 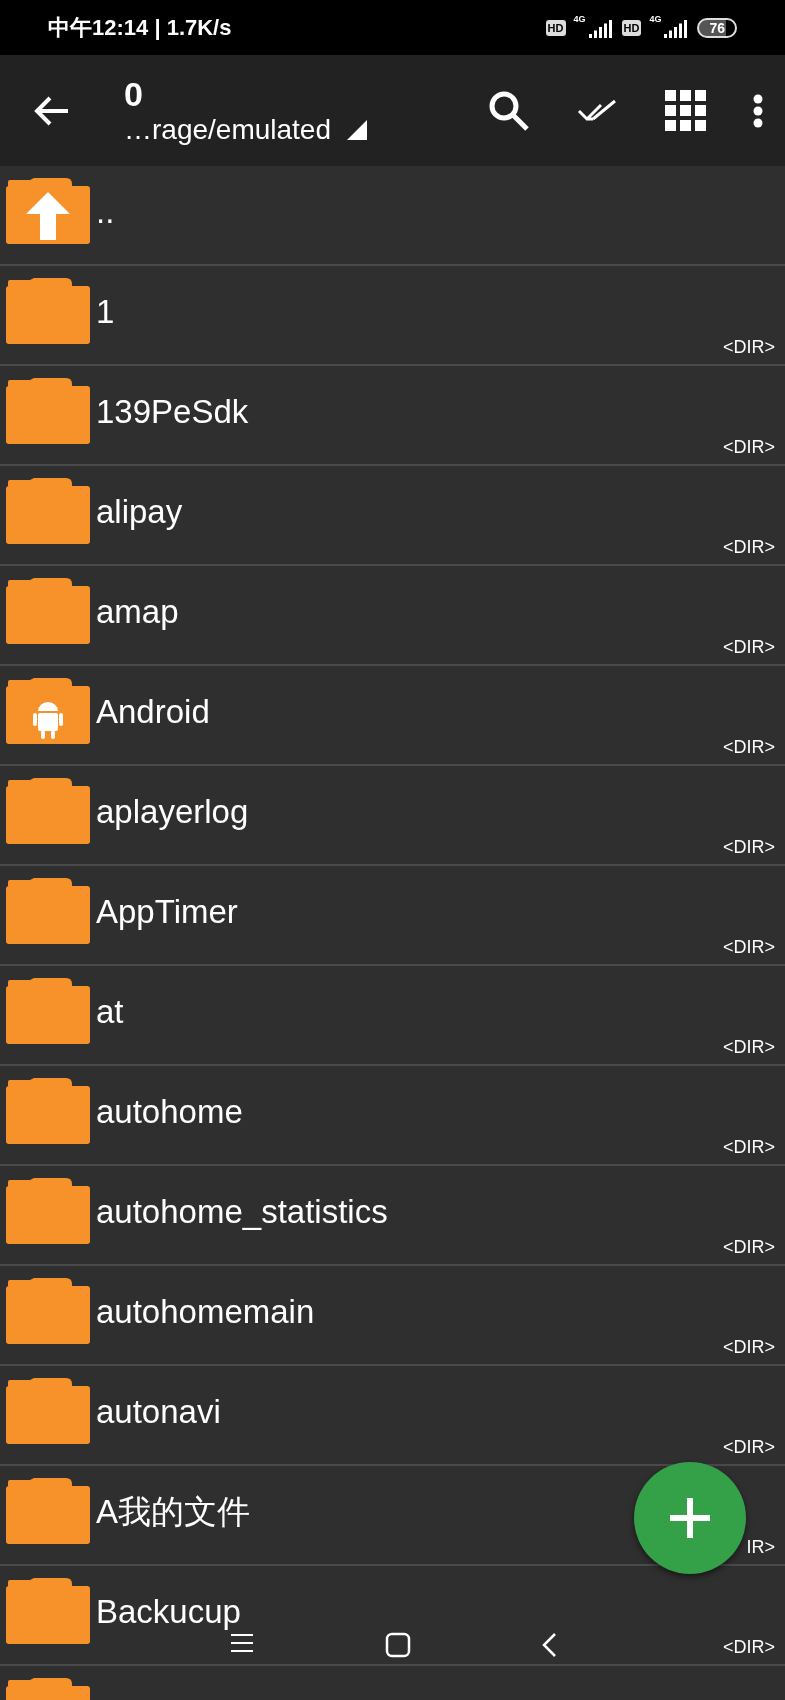 I want to click on file-row: Android <DIR>, so click(x=392, y=716).